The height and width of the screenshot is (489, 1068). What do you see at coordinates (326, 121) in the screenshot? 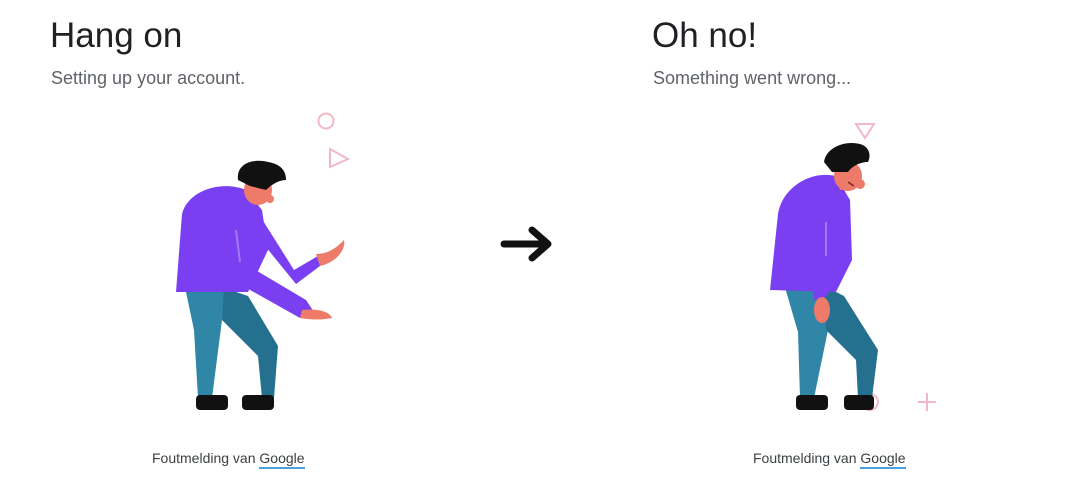
I see `circle-shape-icon` at bounding box center [326, 121].